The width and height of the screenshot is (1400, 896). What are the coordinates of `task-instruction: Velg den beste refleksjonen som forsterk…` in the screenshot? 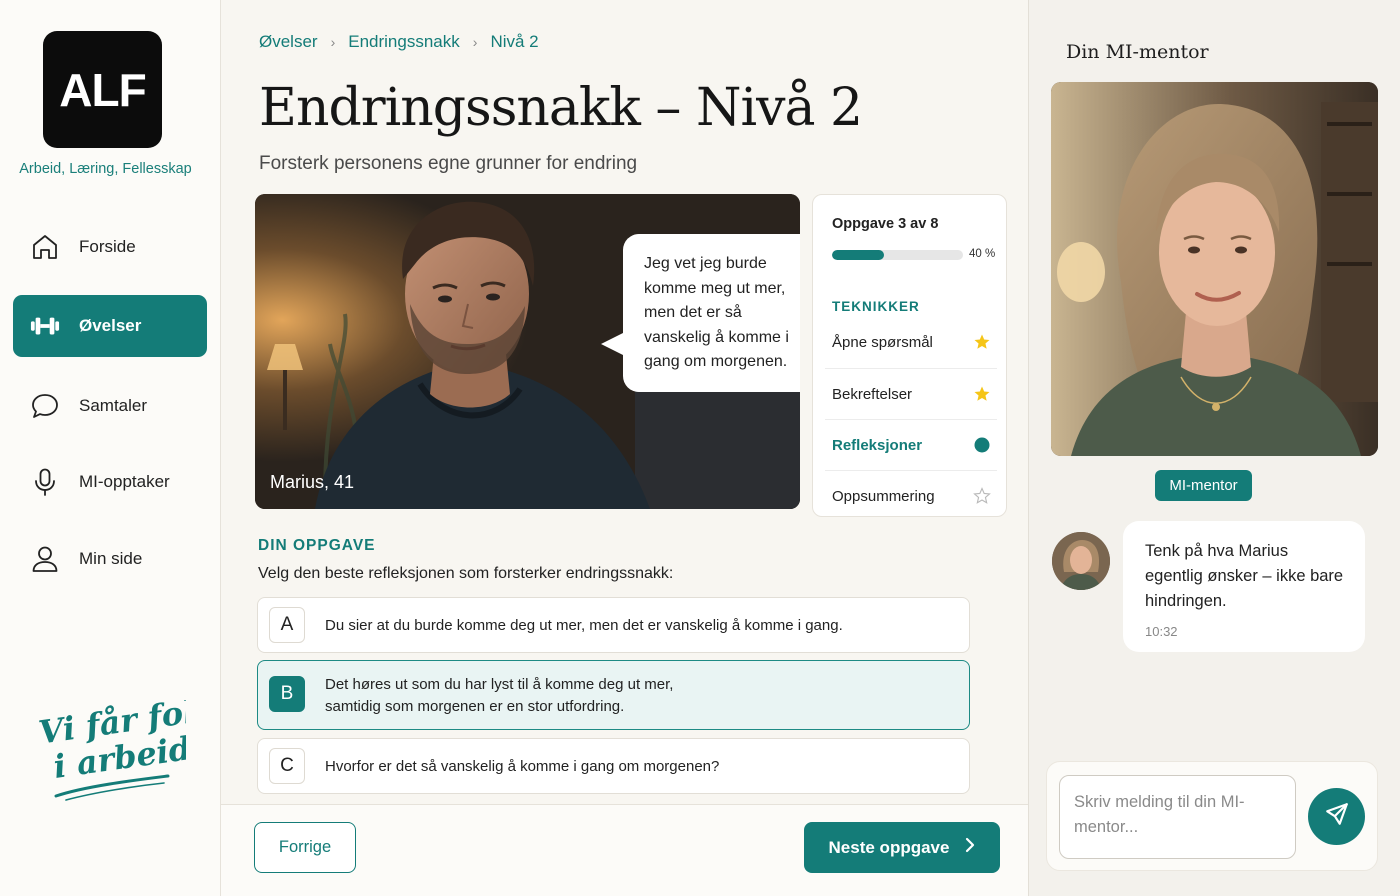 It's located at (466, 573).